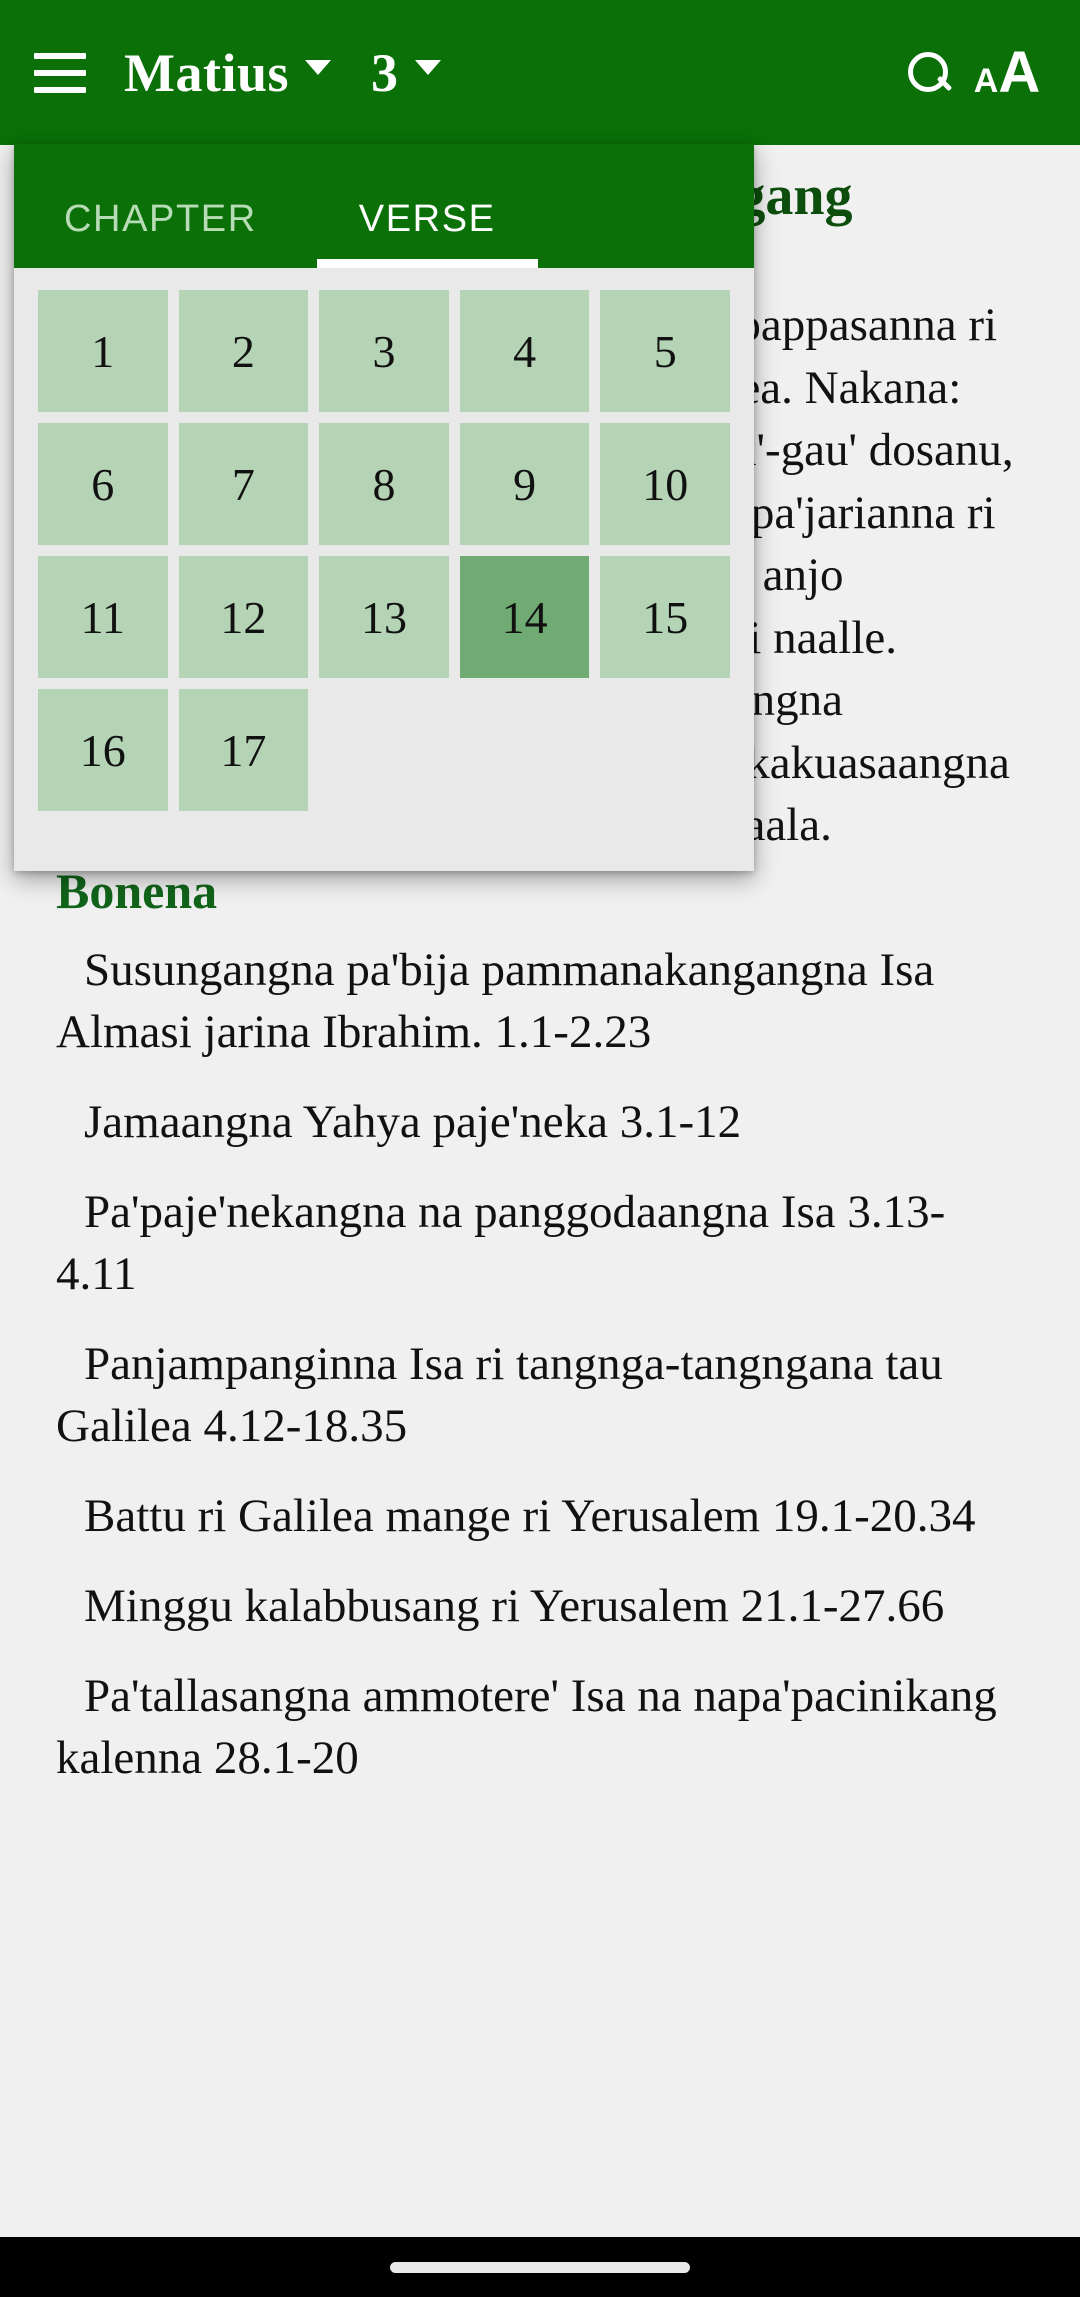  I want to click on system-navigation-bar, so click(540, 2267).